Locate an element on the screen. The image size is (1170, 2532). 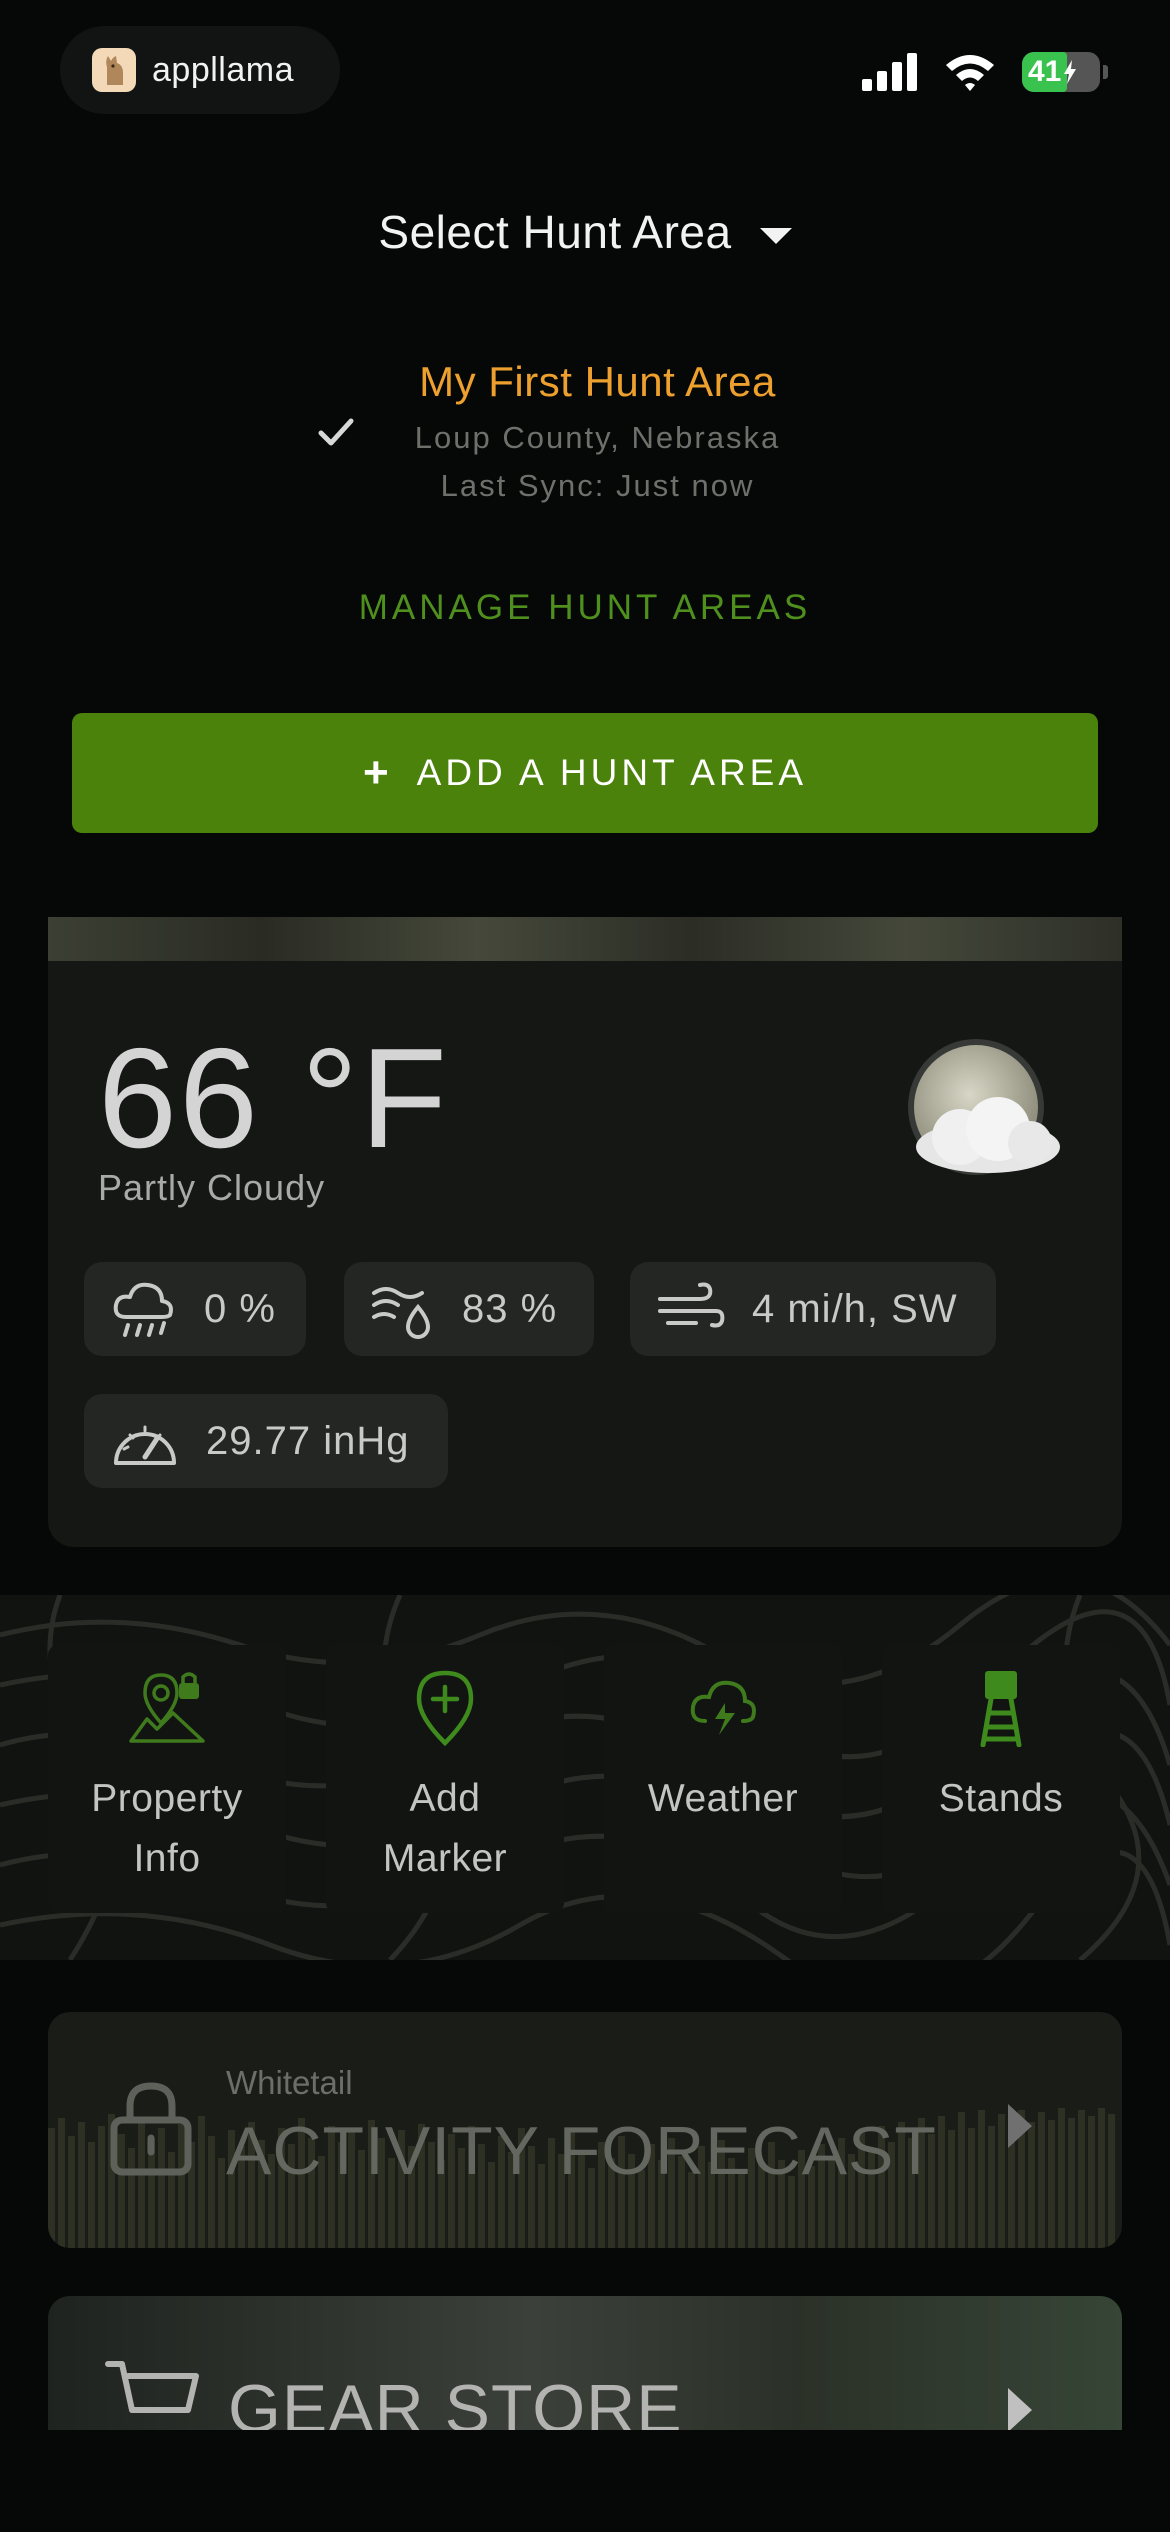
gear-store-title: GEAR STORE is located at coordinates (455, 2400).